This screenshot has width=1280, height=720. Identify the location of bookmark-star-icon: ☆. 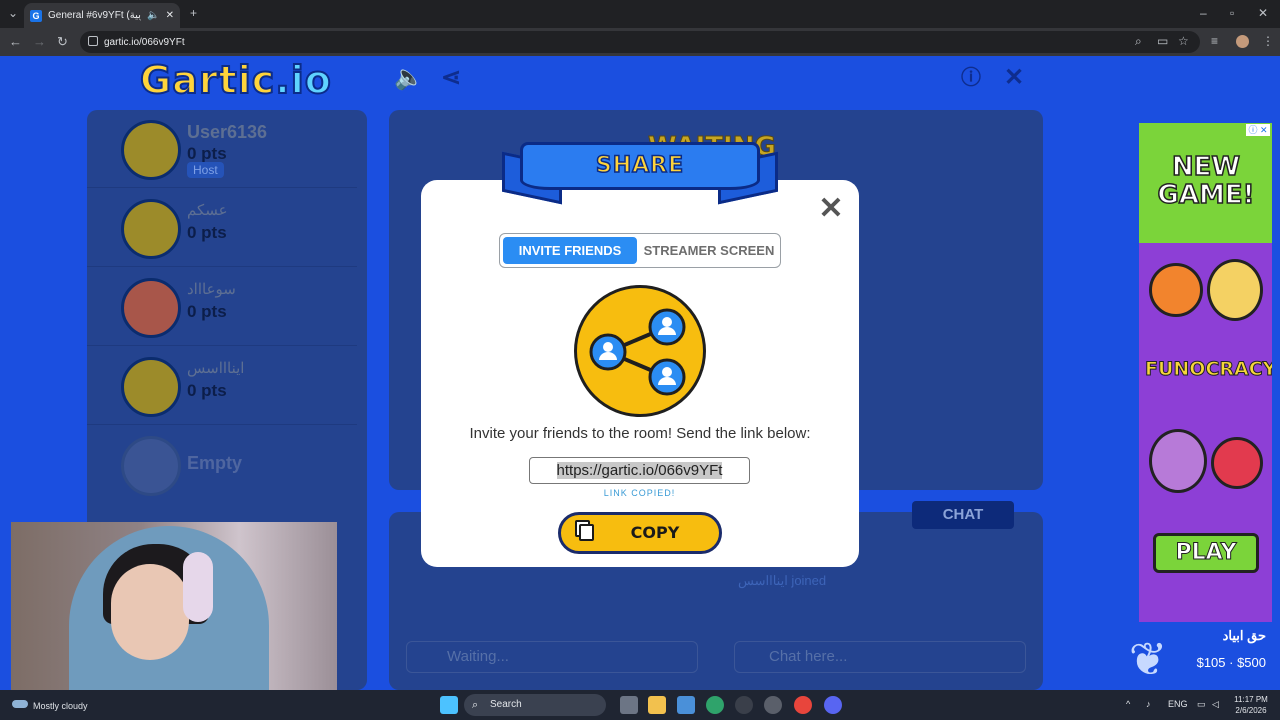
(1183, 41).